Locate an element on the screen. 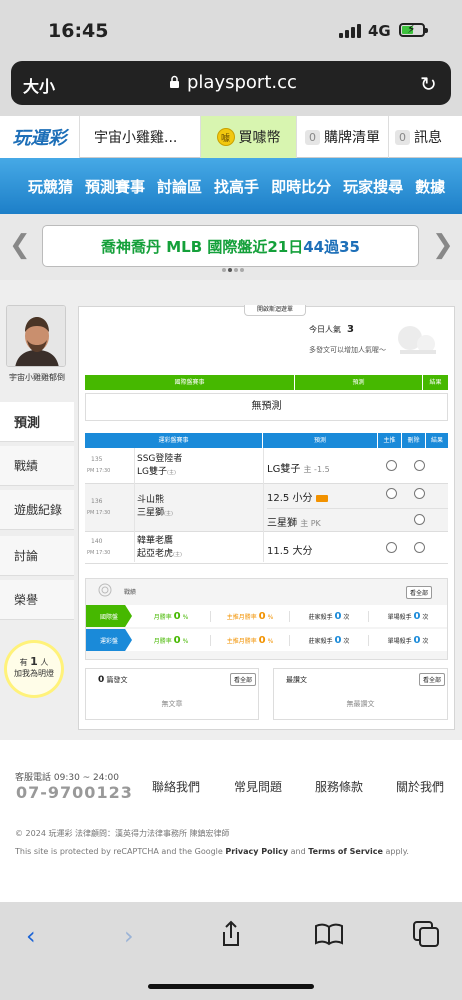 This screenshot has width=462, height=1000. tabs-icon is located at coordinates (426, 934).